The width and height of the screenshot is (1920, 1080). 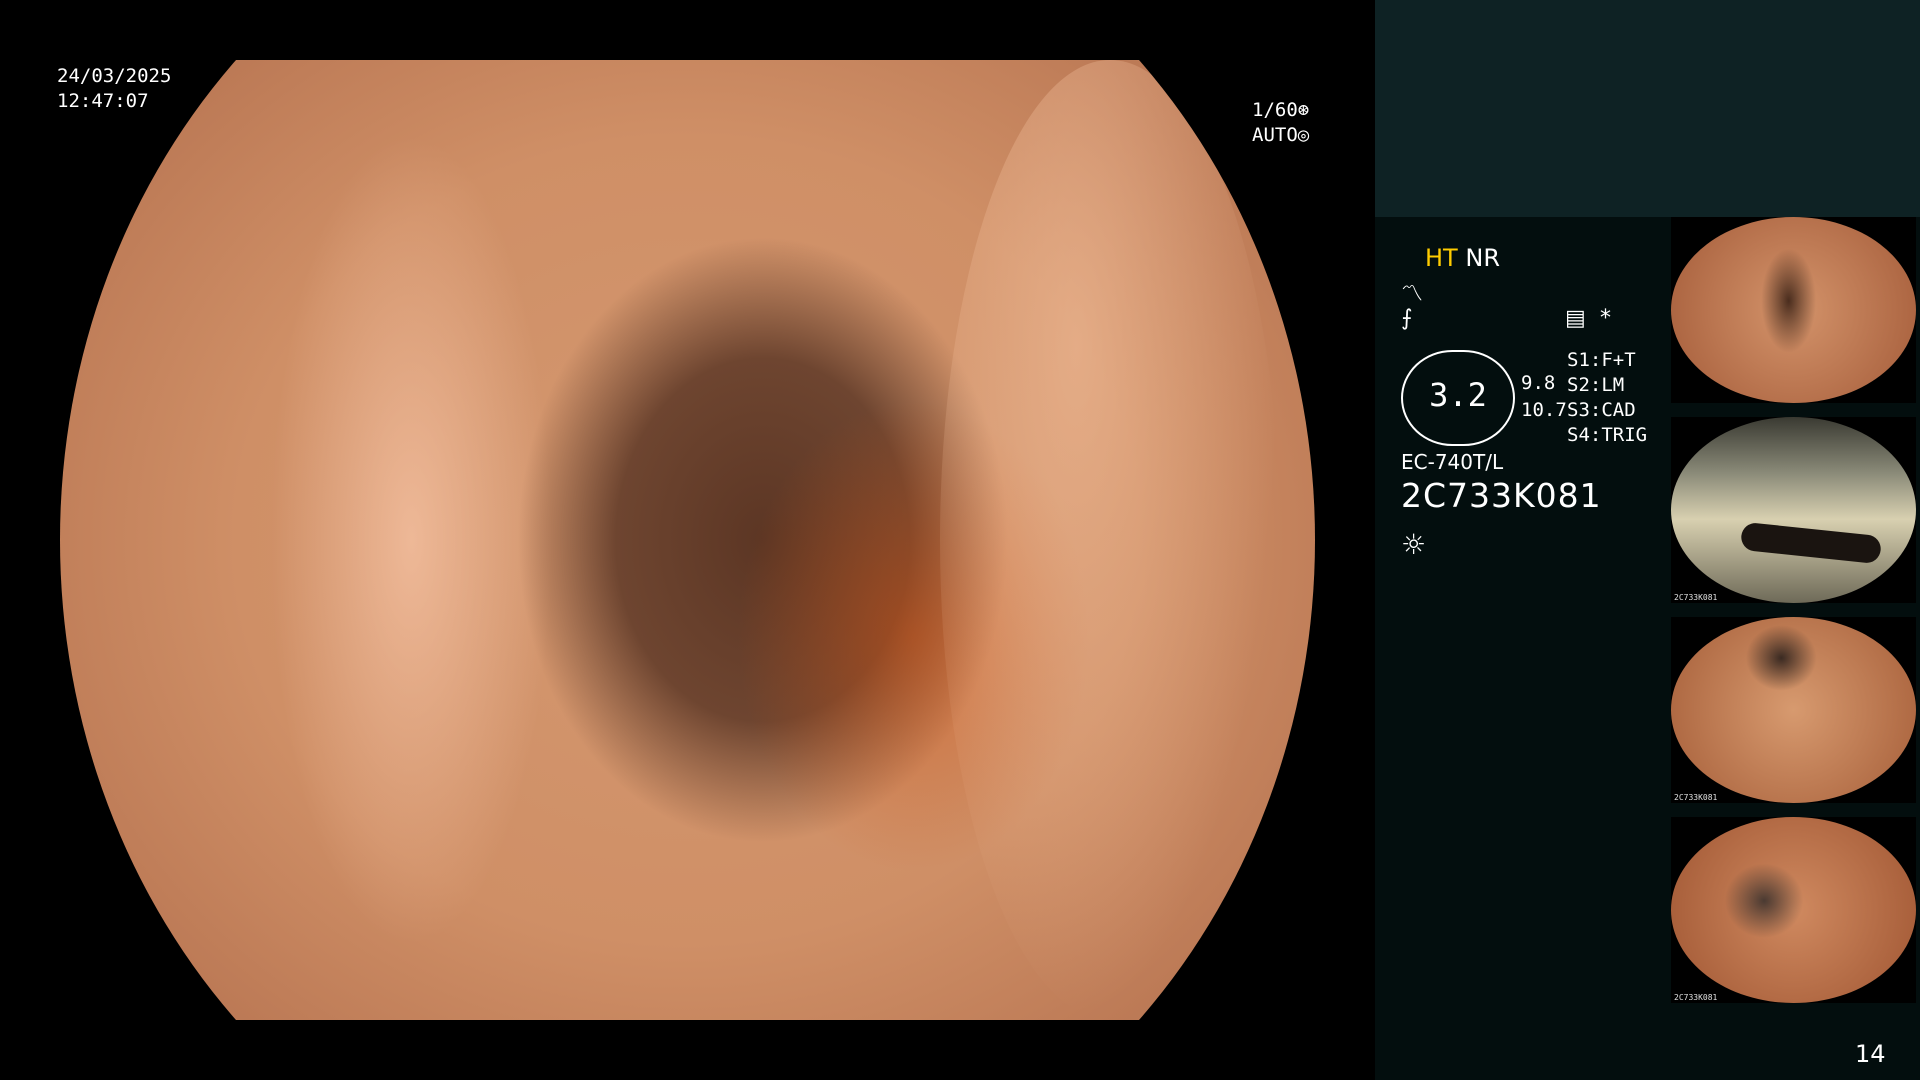 What do you see at coordinates (1647, 108) in the screenshot?
I see `info-top-band` at bounding box center [1647, 108].